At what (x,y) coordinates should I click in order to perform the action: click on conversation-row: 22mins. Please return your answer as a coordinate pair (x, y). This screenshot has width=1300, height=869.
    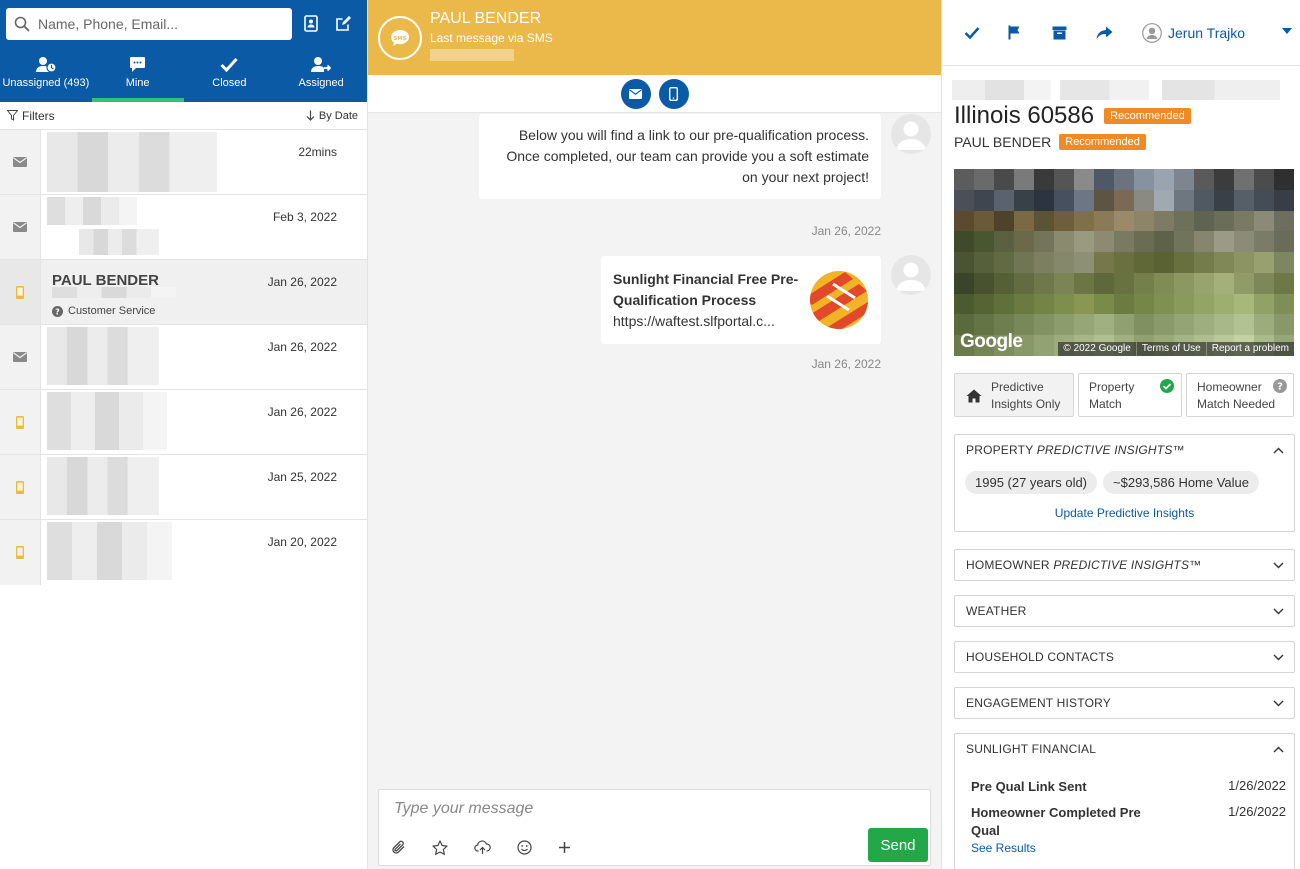
    Looking at the image, I should click on (183, 162).